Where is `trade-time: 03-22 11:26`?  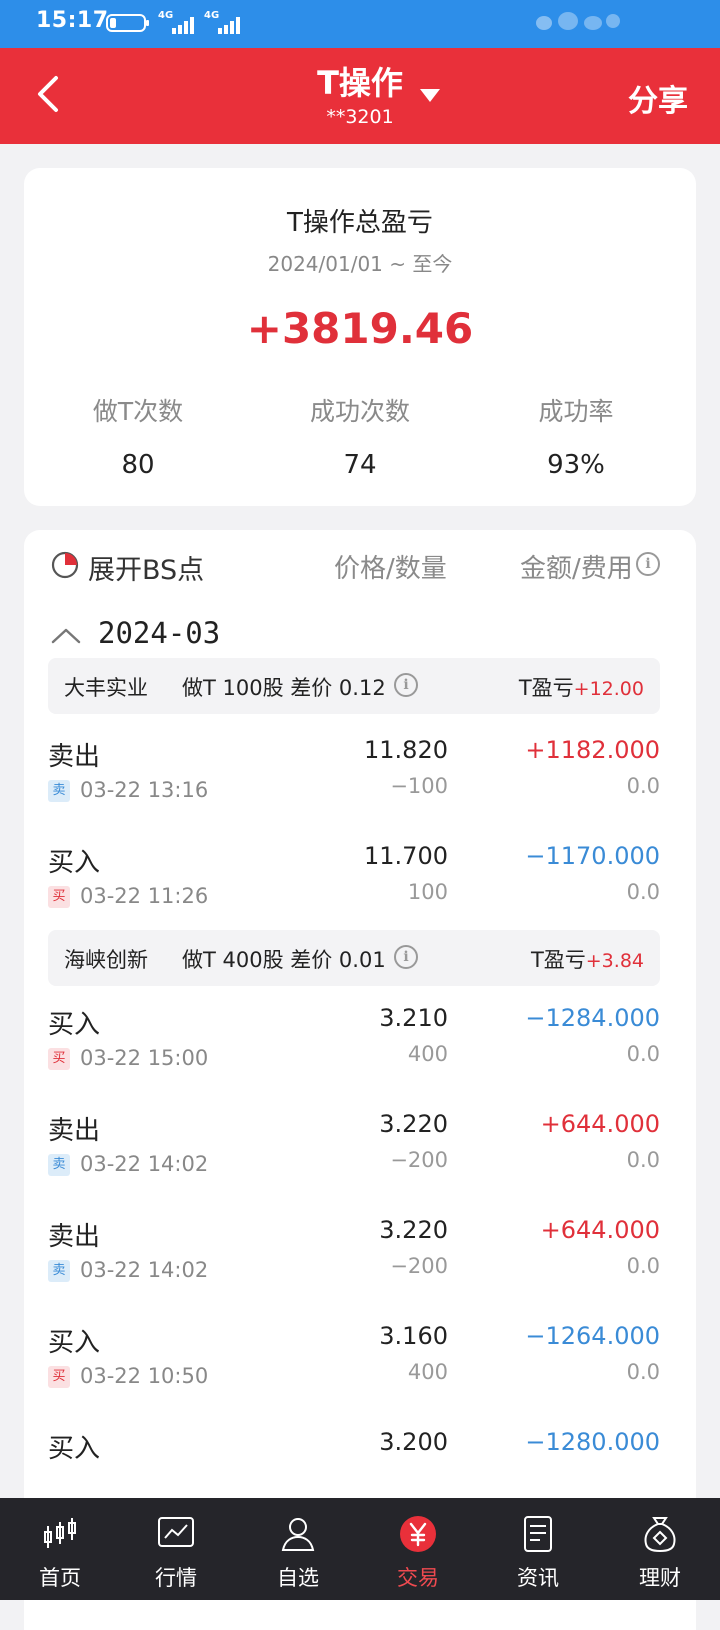
trade-time: 03-22 11:26 is located at coordinates (144, 896).